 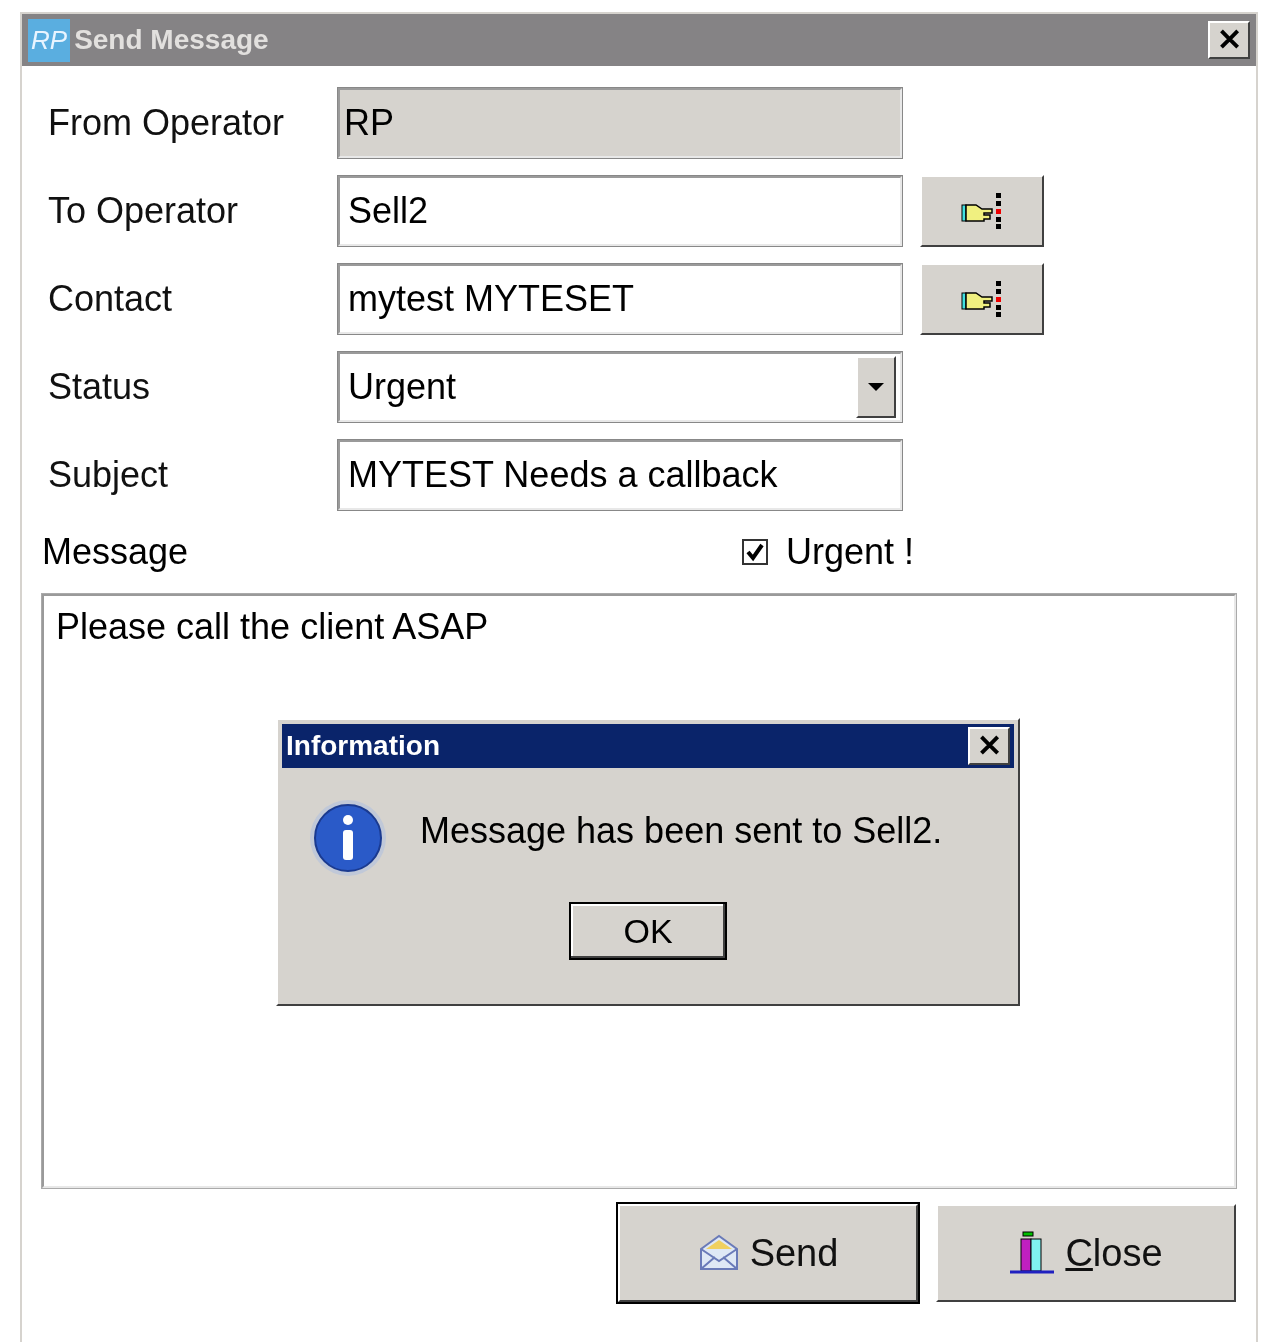 I want to click on status-dropdown: Urgent, so click(x=620, y=387).